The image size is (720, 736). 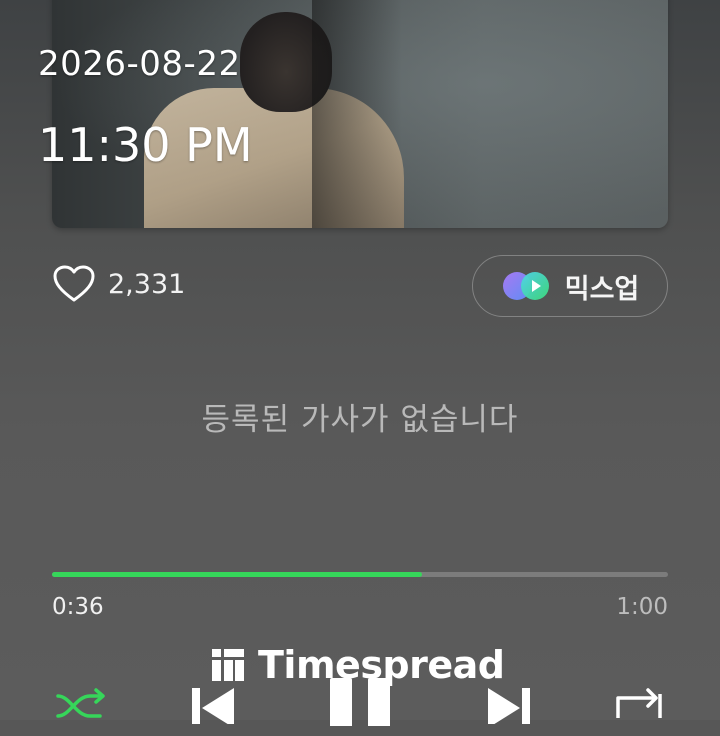 What do you see at coordinates (361, 701) in the screenshot?
I see `pause-icon` at bounding box center [361, 701].